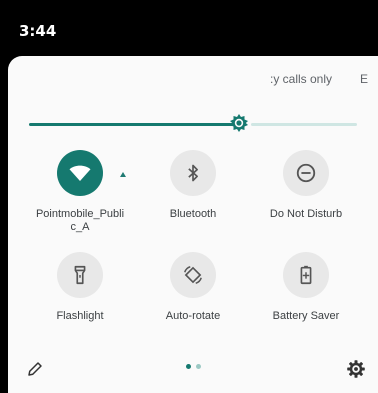 Image resolution: width=378 pixels, height=393 pixels. I want to click on tile-label: Bluetooth, so click(193, 214).